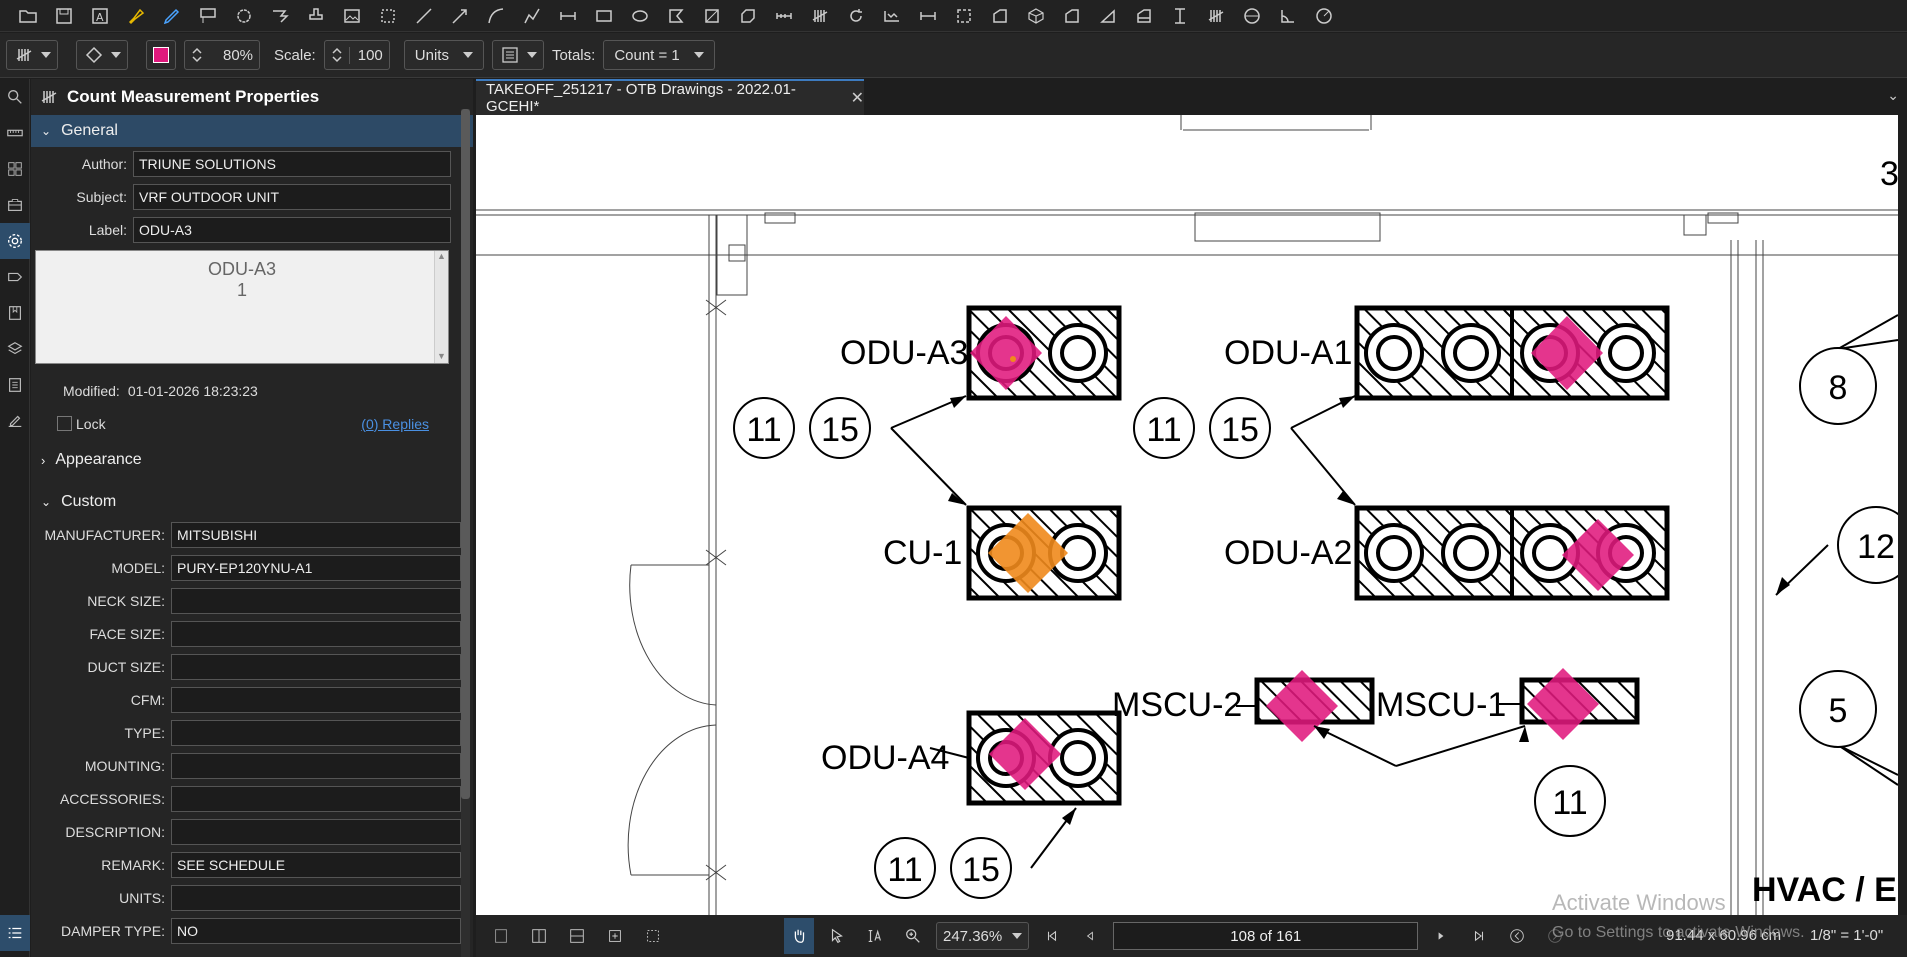 This screenshot has width=1907, height=957. What do you see at coordinates (568, 16) in the screenshot?
I see `dimension-icon` at bounding box center [568, 16].